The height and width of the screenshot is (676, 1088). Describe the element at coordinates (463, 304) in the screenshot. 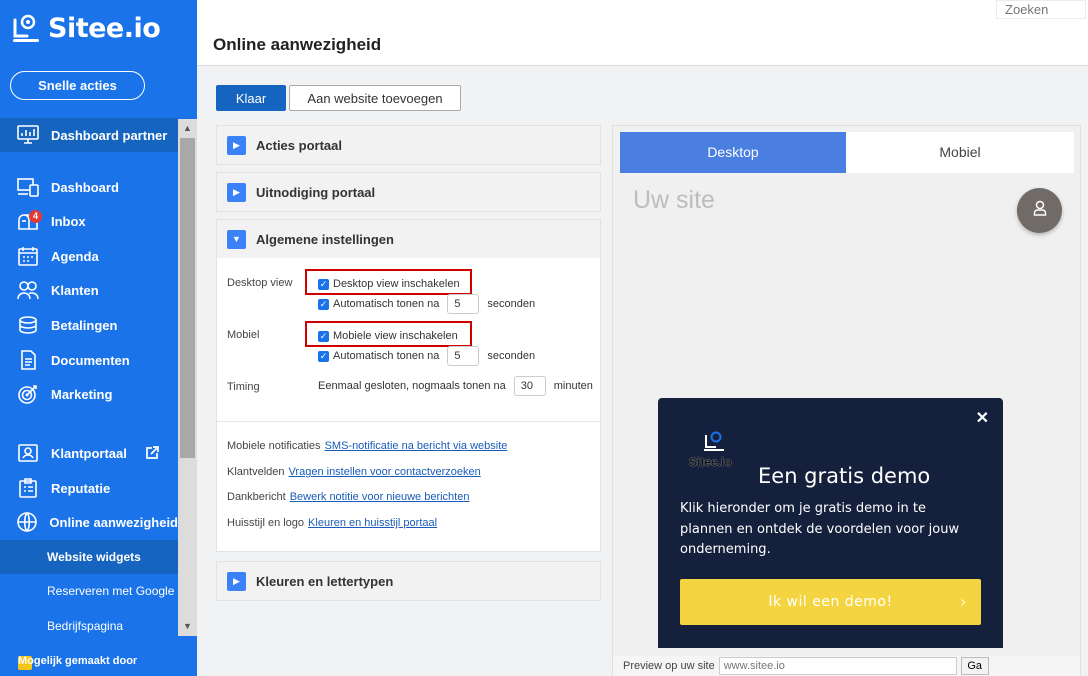

I see `desktop-seconds-input: 5` at that location.